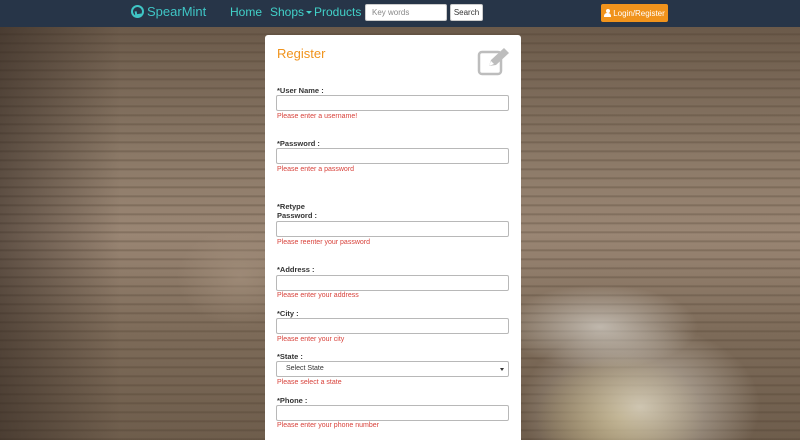 This screenshot has height=440, width=800. I want to click on address-field, so click(392, 283).